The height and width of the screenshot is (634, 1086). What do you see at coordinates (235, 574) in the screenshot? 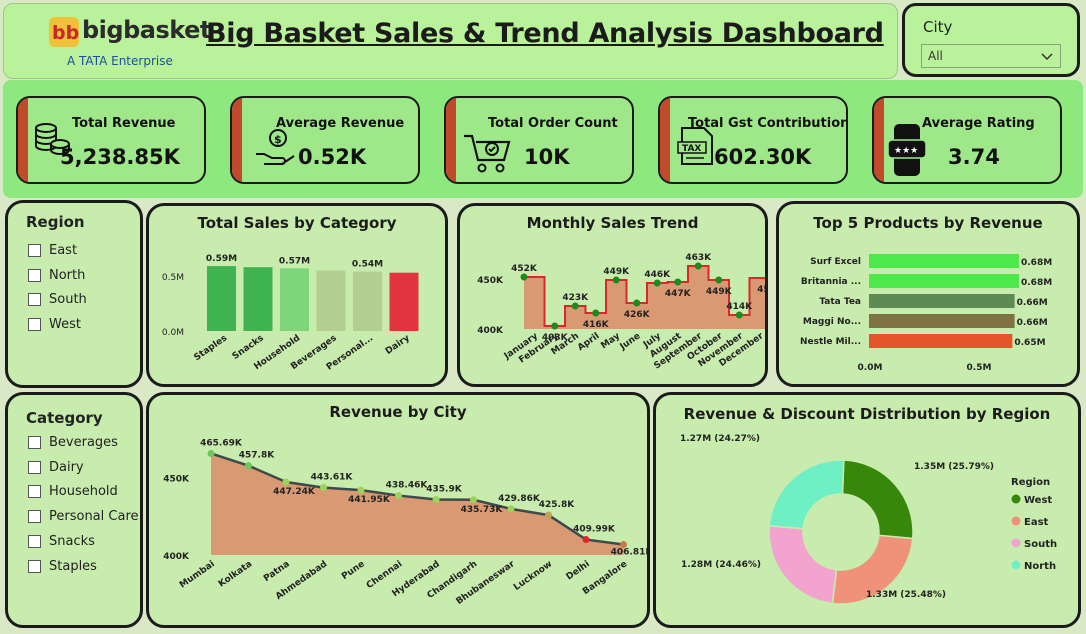
I see `x-tick-label: Kolkata` at bounding box center [235, 574].